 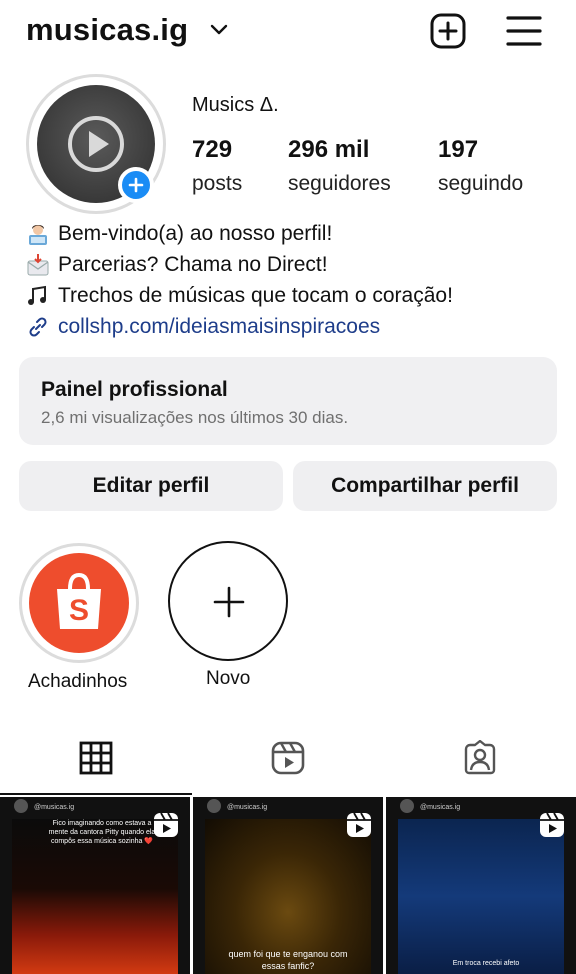 What do you see at coordinates (480, 166) in the screenshot?
I see `following-count: 197 seguindo` at bounding box center [480, 166].